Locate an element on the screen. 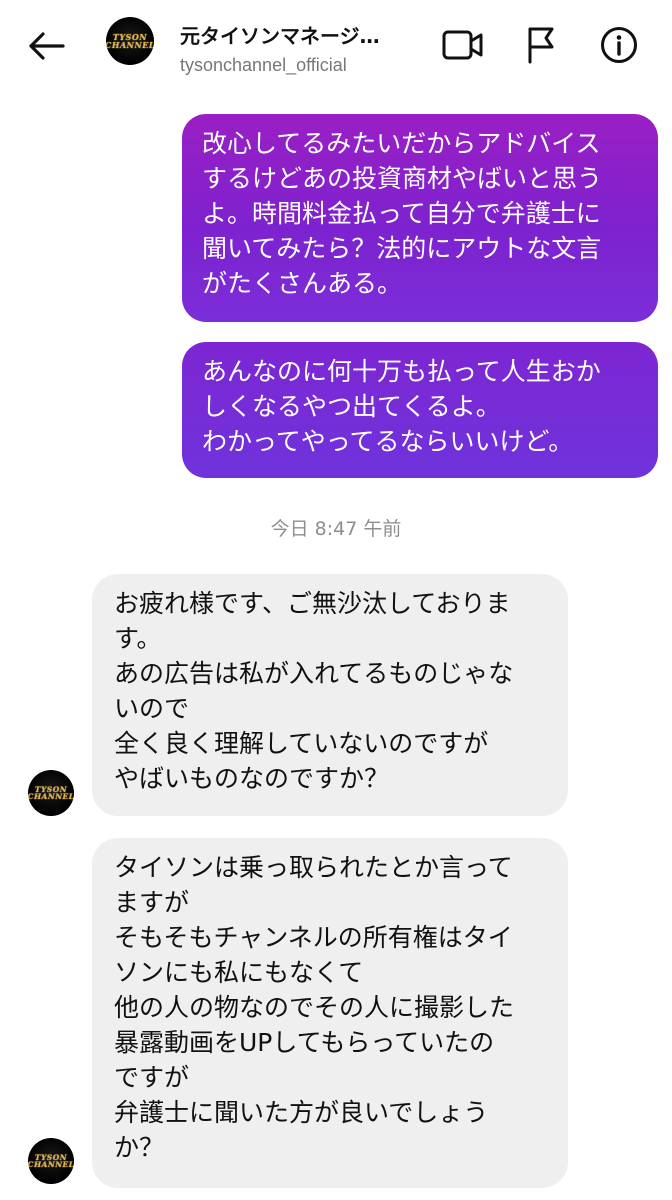  avatar: TYSON CHANNEL is located at coordinates (130, 41).